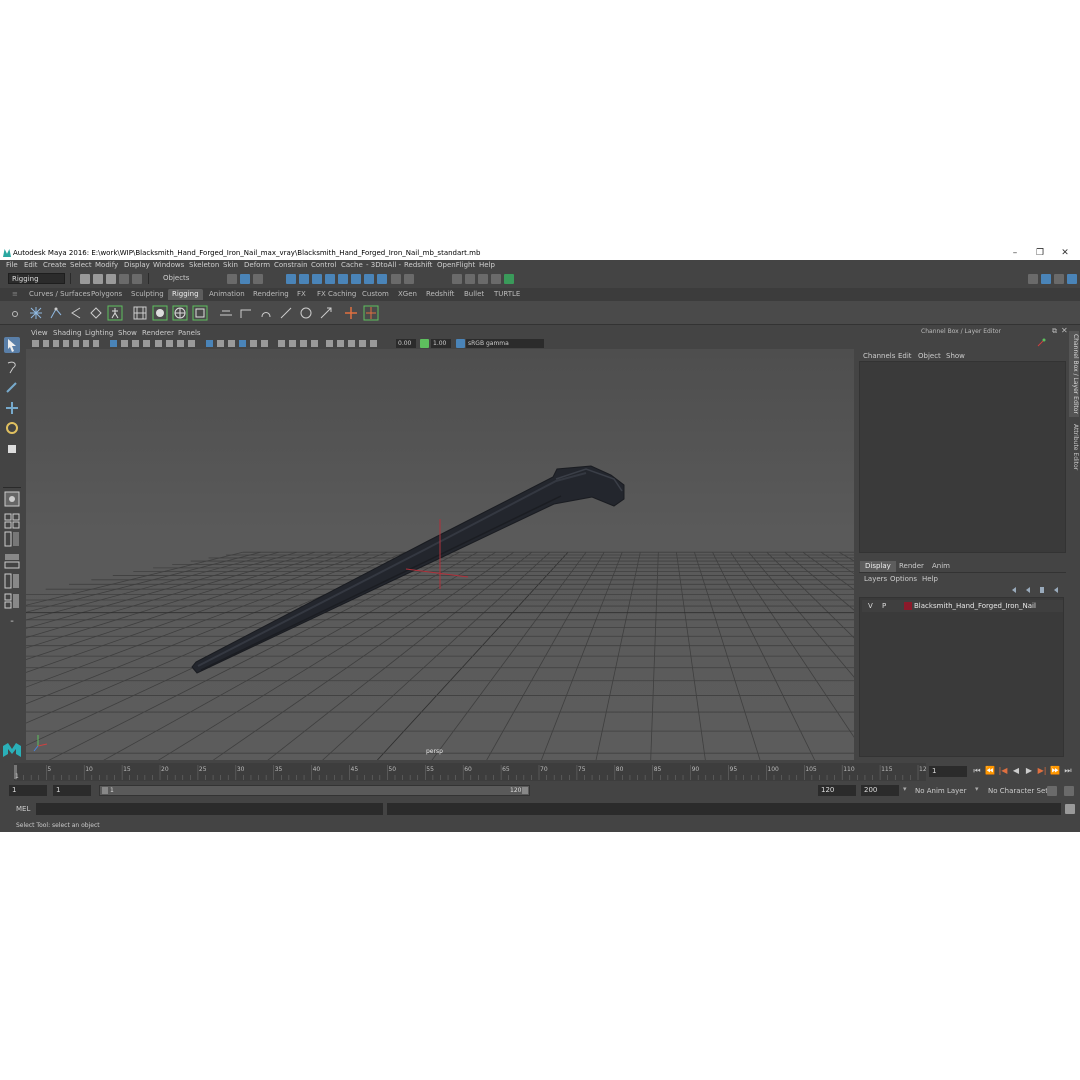 The width and height of the screenshot is (1080, 1080). What do you see at coordinates (176, 278) in the screenshot?
I see `selection-mode-label: Objects` at bounding box center [176, 278].